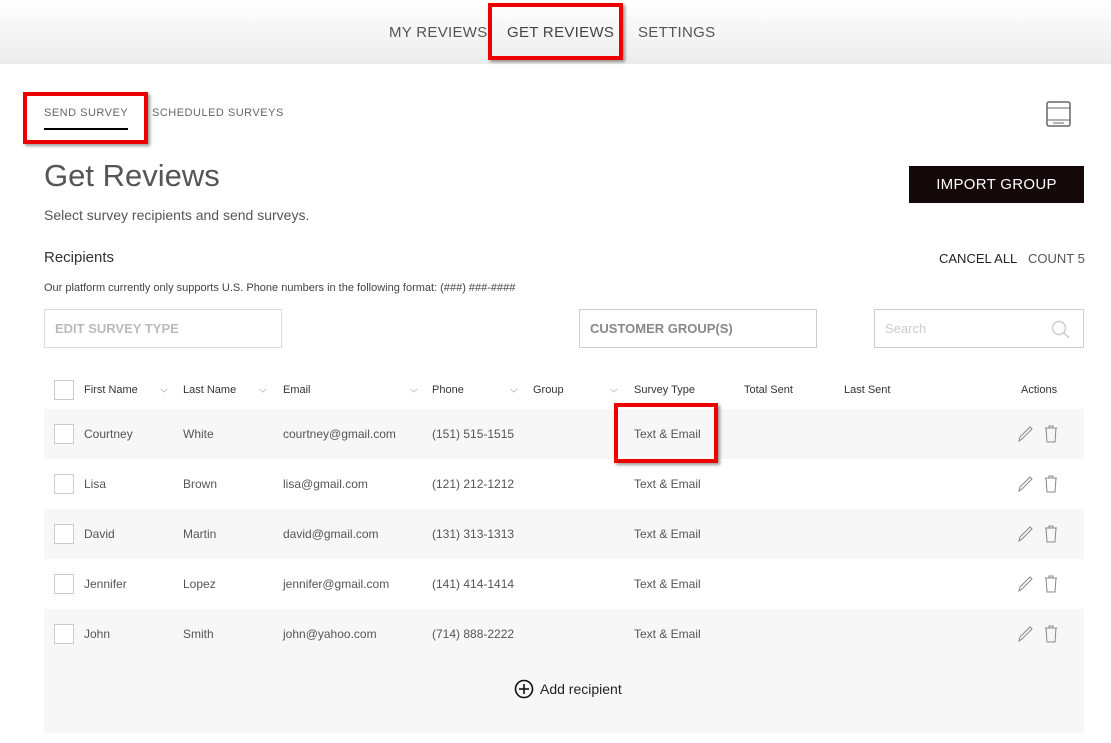 The image size is (1111, 743). I want to click on cell-first-name: David, so click(99, 534).